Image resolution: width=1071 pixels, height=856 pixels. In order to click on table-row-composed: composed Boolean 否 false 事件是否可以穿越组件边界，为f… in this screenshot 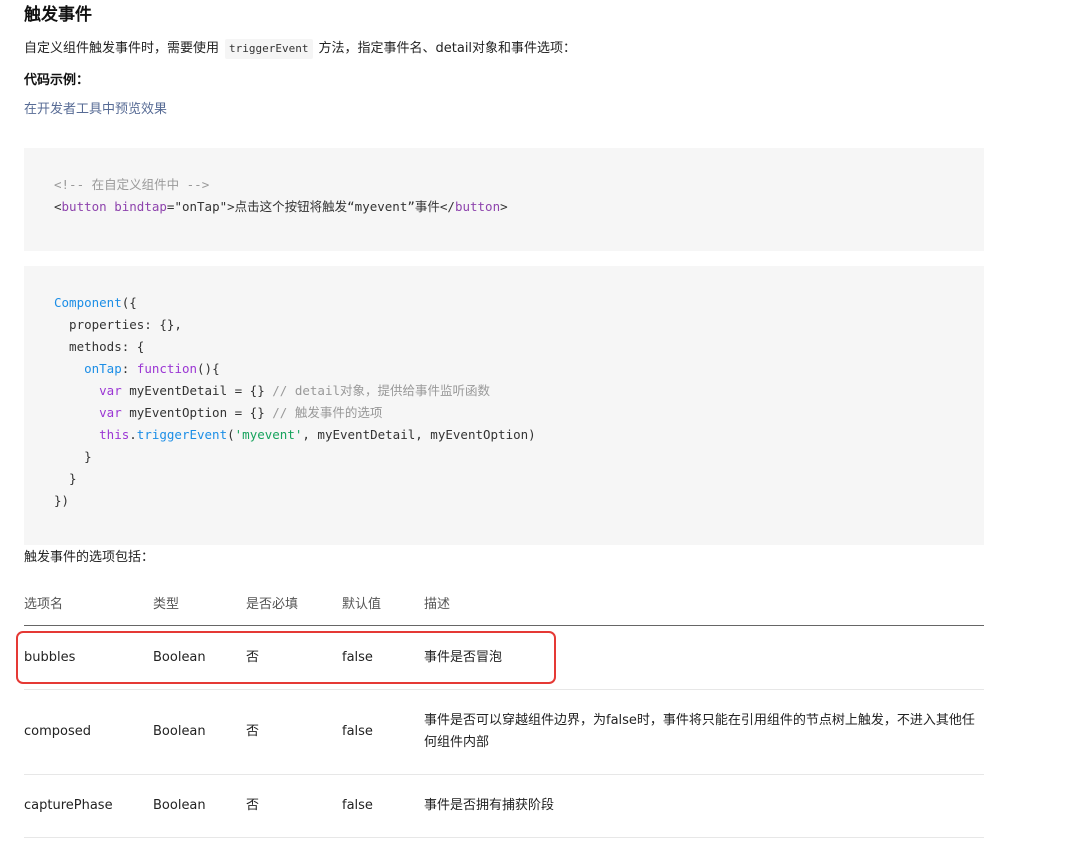, I will do `click(504, 732)`.